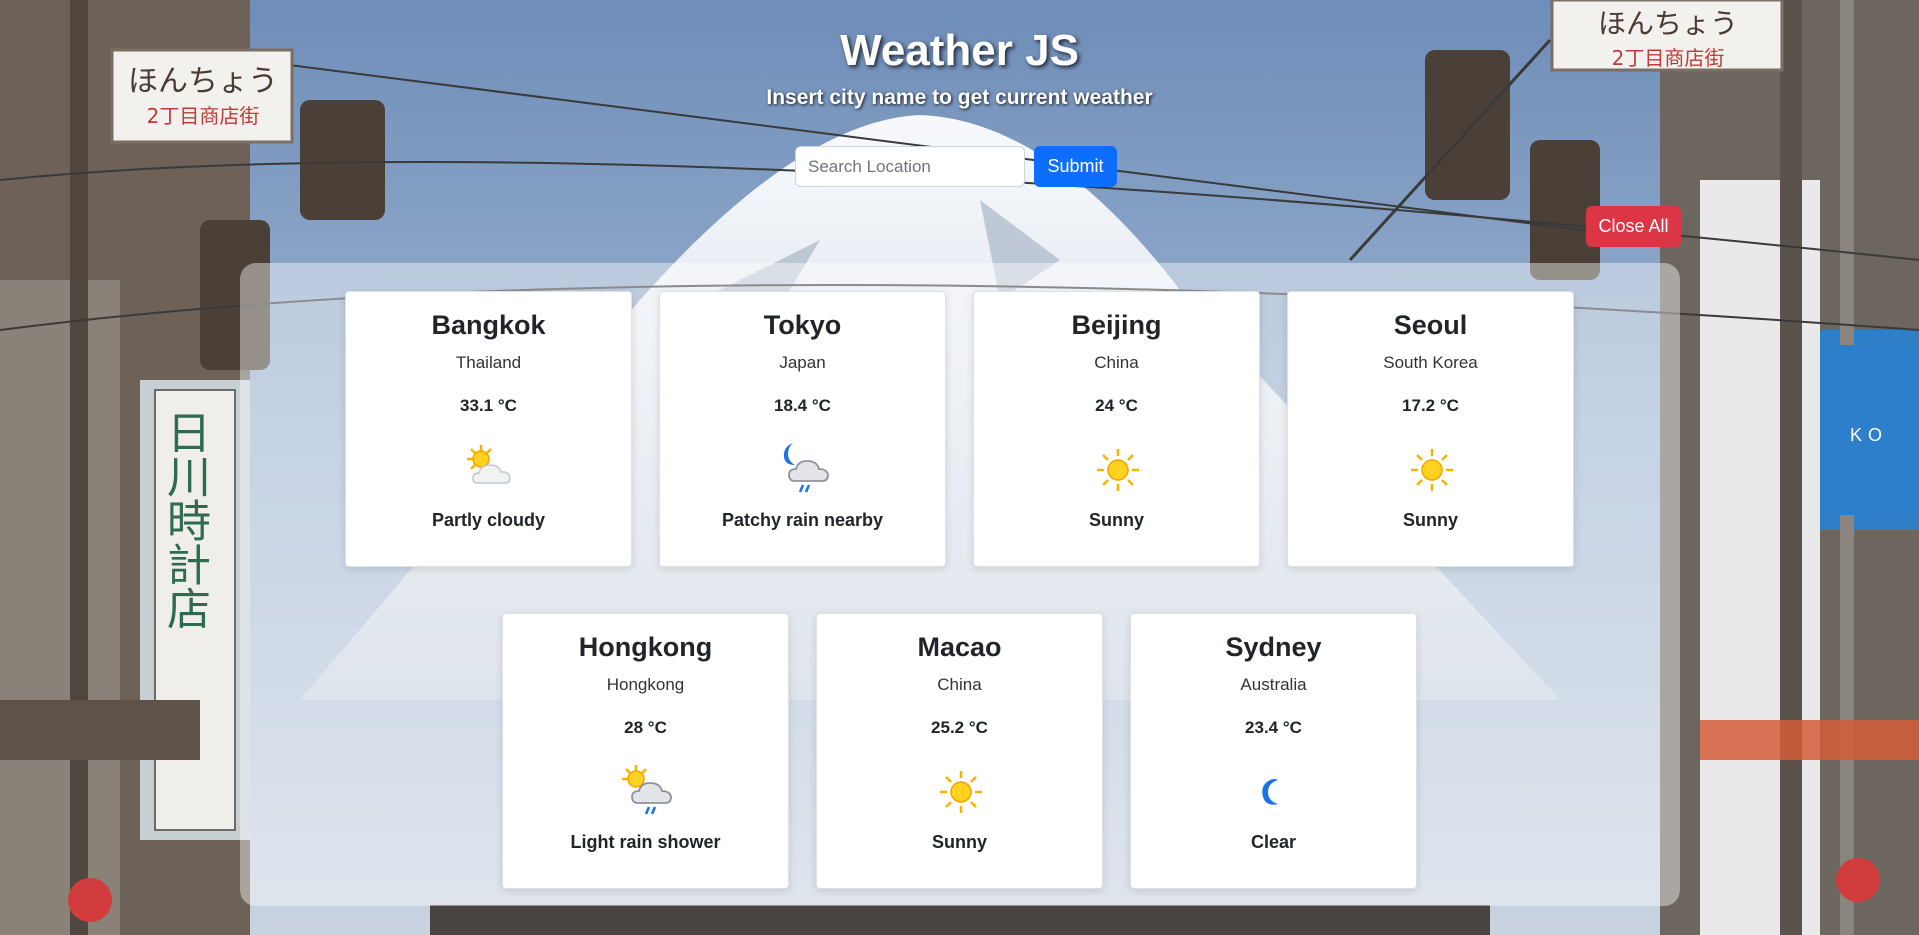 This screenshot has height=935, width=1919. Describe the element at coordinates (959, 751) in the screenshot. I see `weather-card: Macao China 25.2 °C Sunny` at that location.